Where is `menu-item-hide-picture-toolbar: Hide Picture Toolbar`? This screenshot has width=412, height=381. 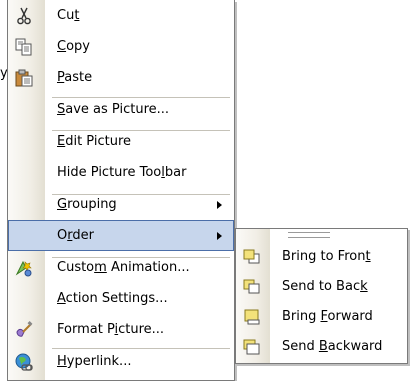
menu-item-hide-picture-toolbar: Hide Picture Toolbar is located at coordinates (121, 172).